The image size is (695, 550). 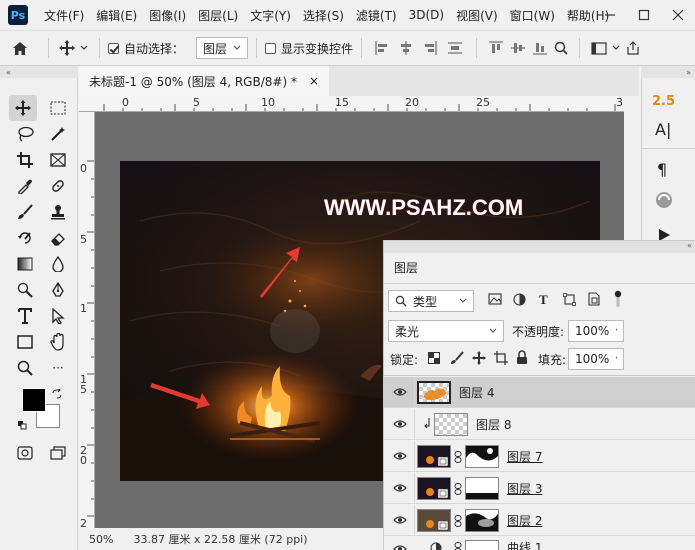 What do you see at coordinates (25, 134) in the screenshot?
I see `lasso-tool-icon` at bounding box center [25, 134].